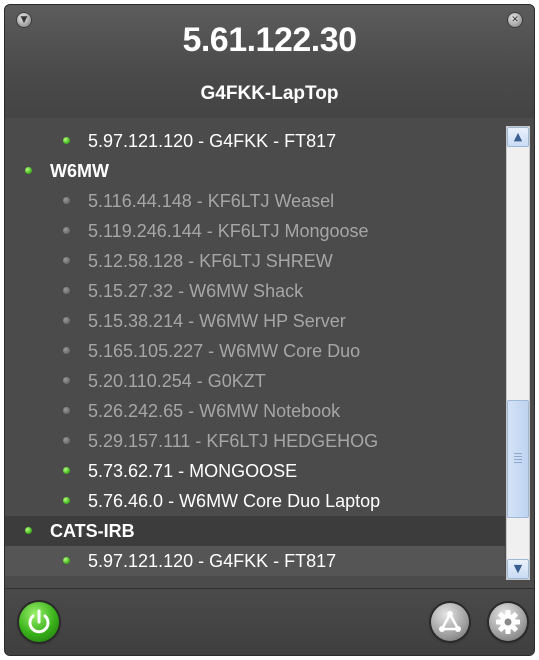 The width and height of the screenshot is (539, 660). Describe the element at coordinates (233, 441) in the screenshot. I see `peer-label: 5.29.157.111 - KF6LTJ HEDGEHOG` at that location.